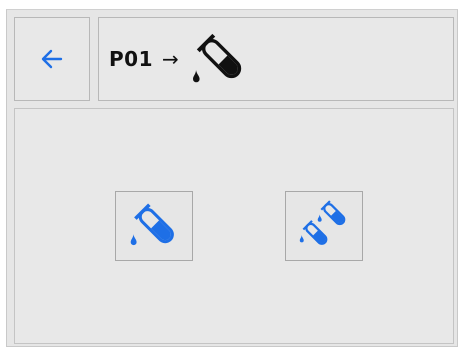  I want to click on single-pour-button, so click(154, 226).